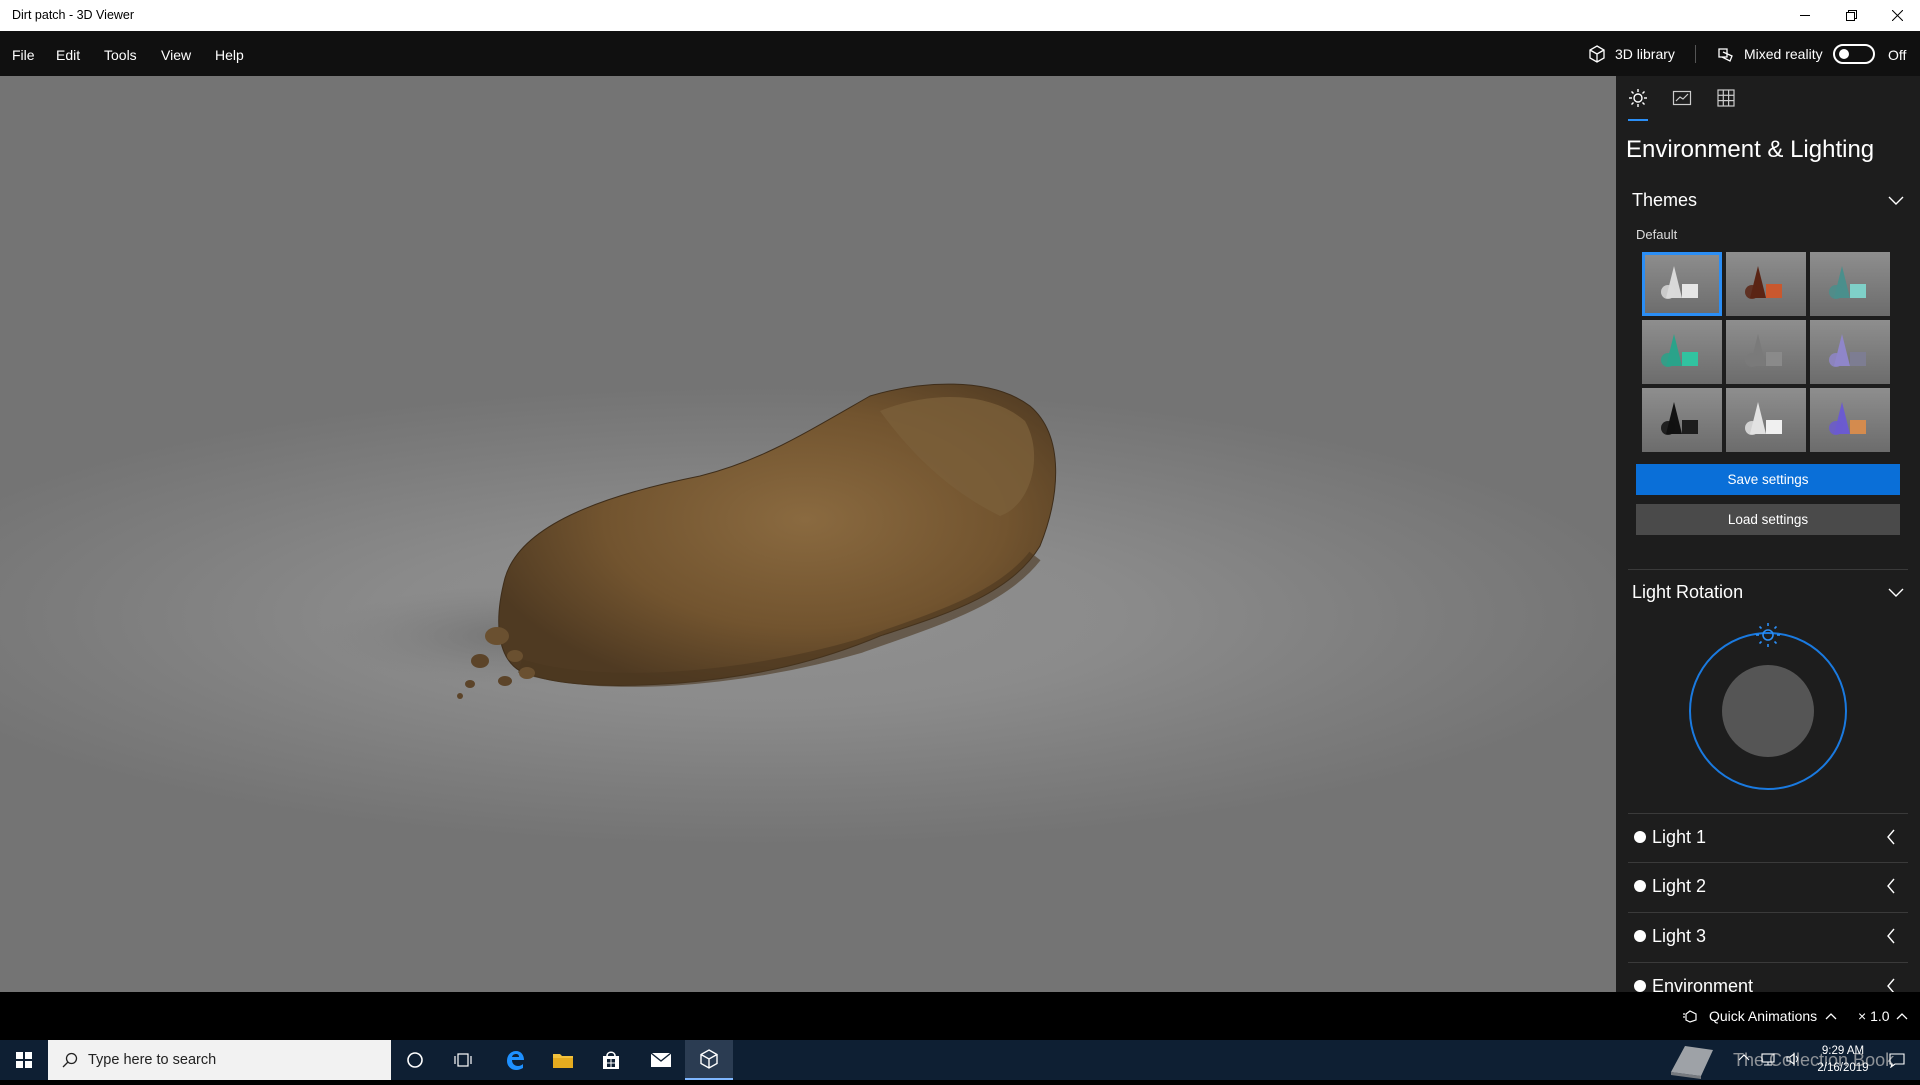 This screenshot has height=1085, width=1920. Describe the element at coordinates (1768, 711) in the screenshot. I see `light-sphere` at that location.